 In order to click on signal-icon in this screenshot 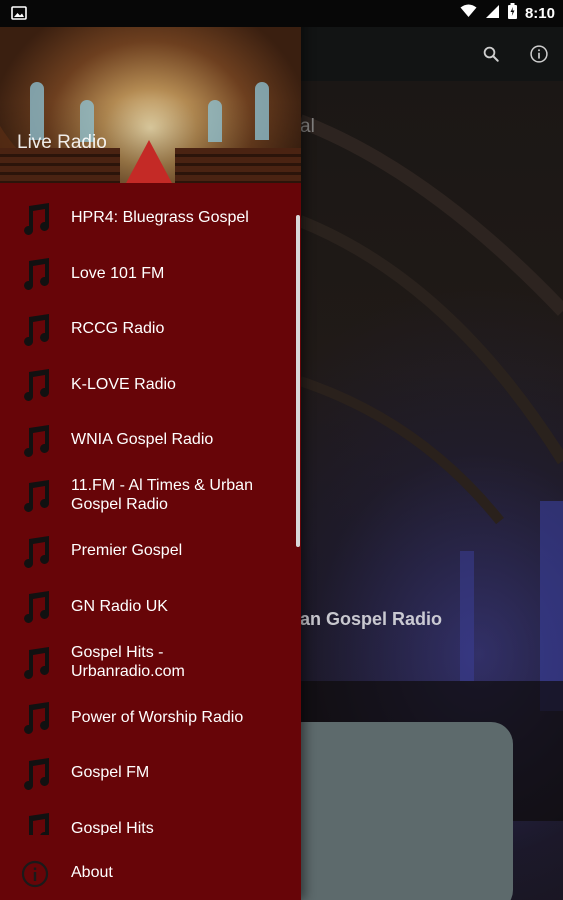, I will do `click(492, 14)`.